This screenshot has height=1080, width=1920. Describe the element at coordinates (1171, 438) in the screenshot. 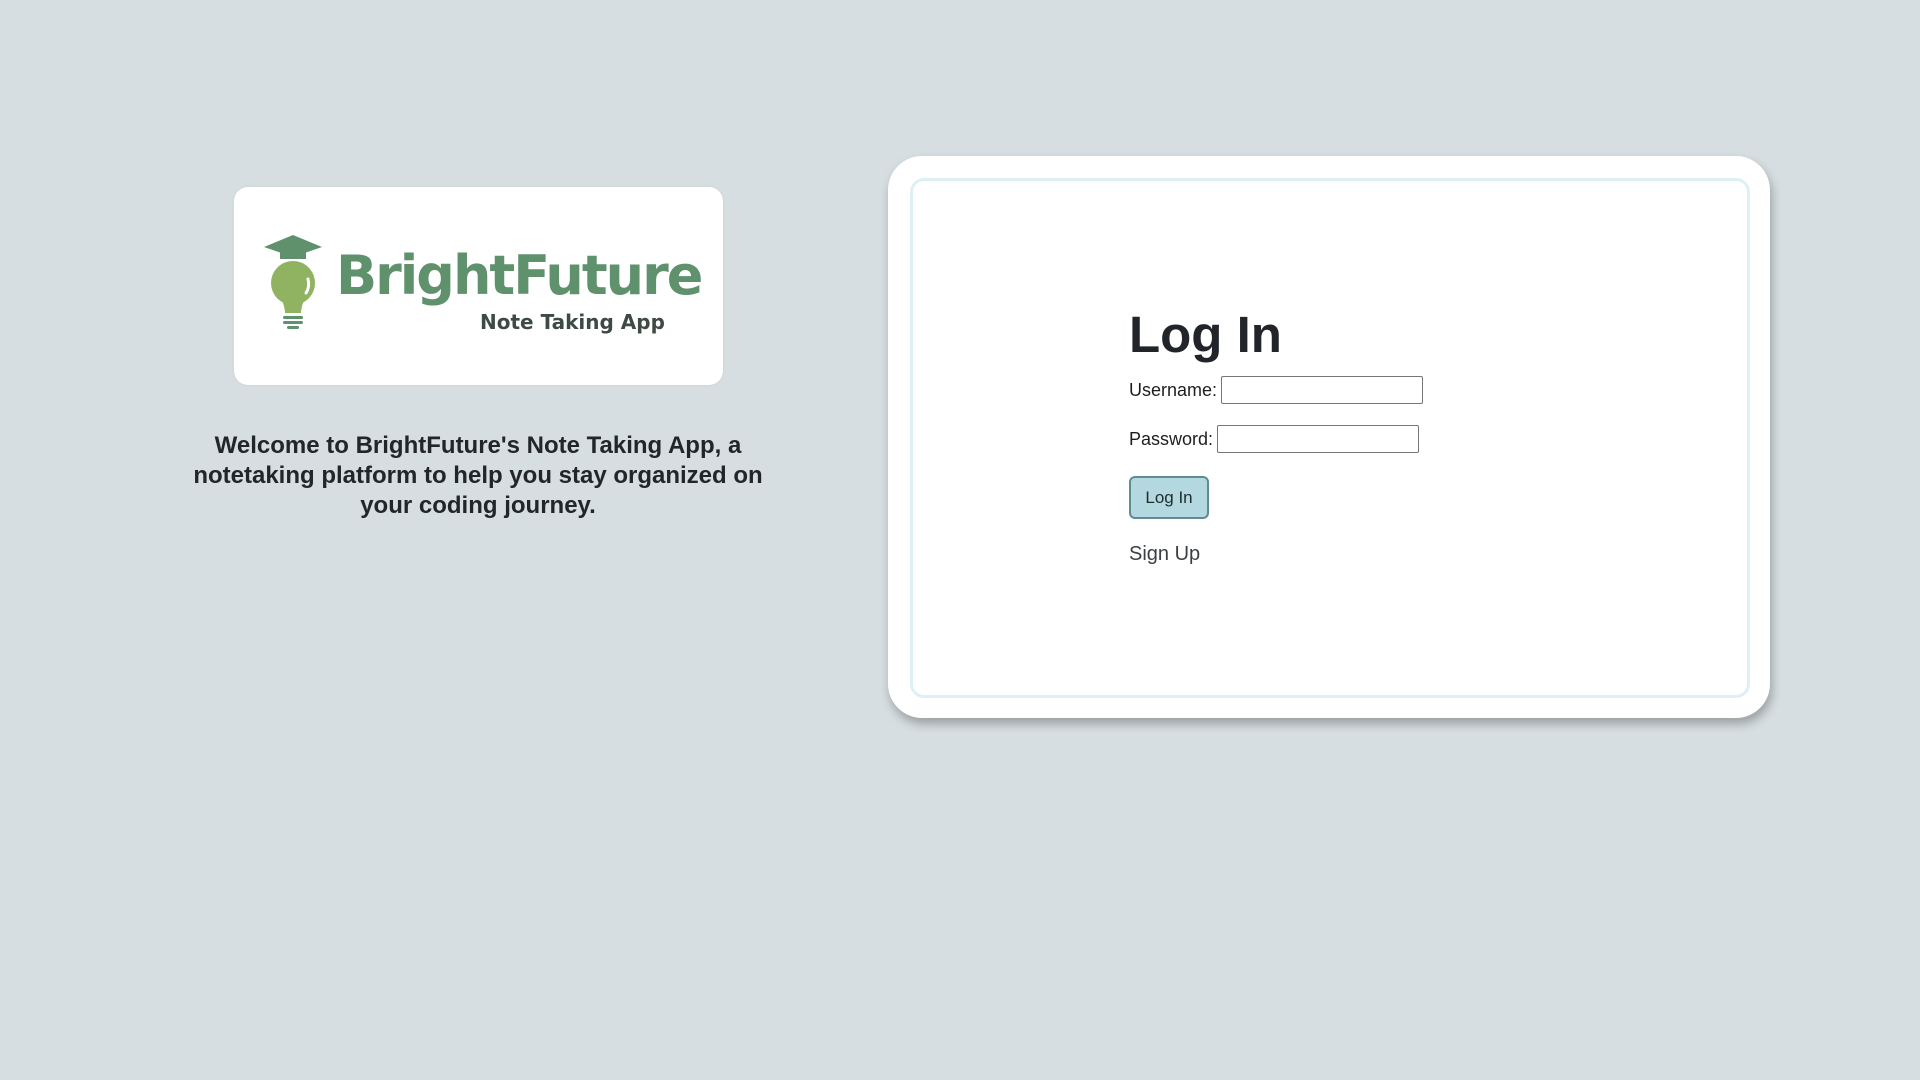

I see `password-label: Password:` at that location.